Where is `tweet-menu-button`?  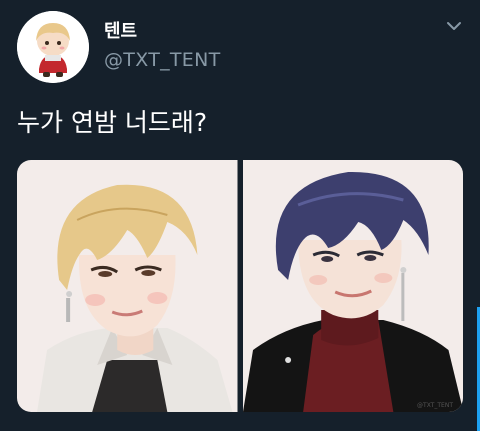 tweet-menu-button is located at coordinates (454, 26).